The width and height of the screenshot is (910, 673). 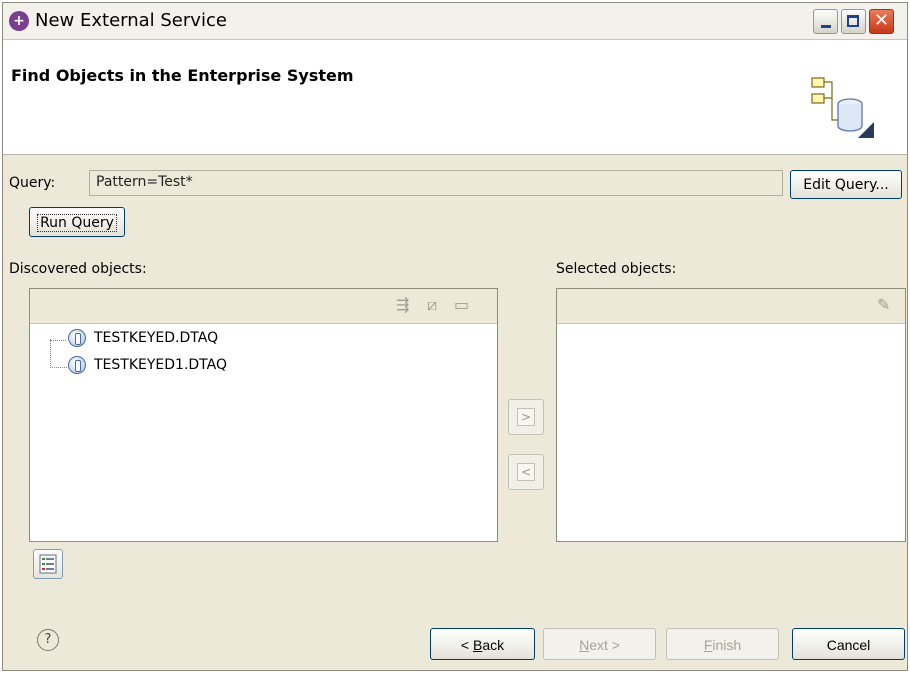 I want to click on title-bar: + New External Service ✕, so click(x=455, y=21).